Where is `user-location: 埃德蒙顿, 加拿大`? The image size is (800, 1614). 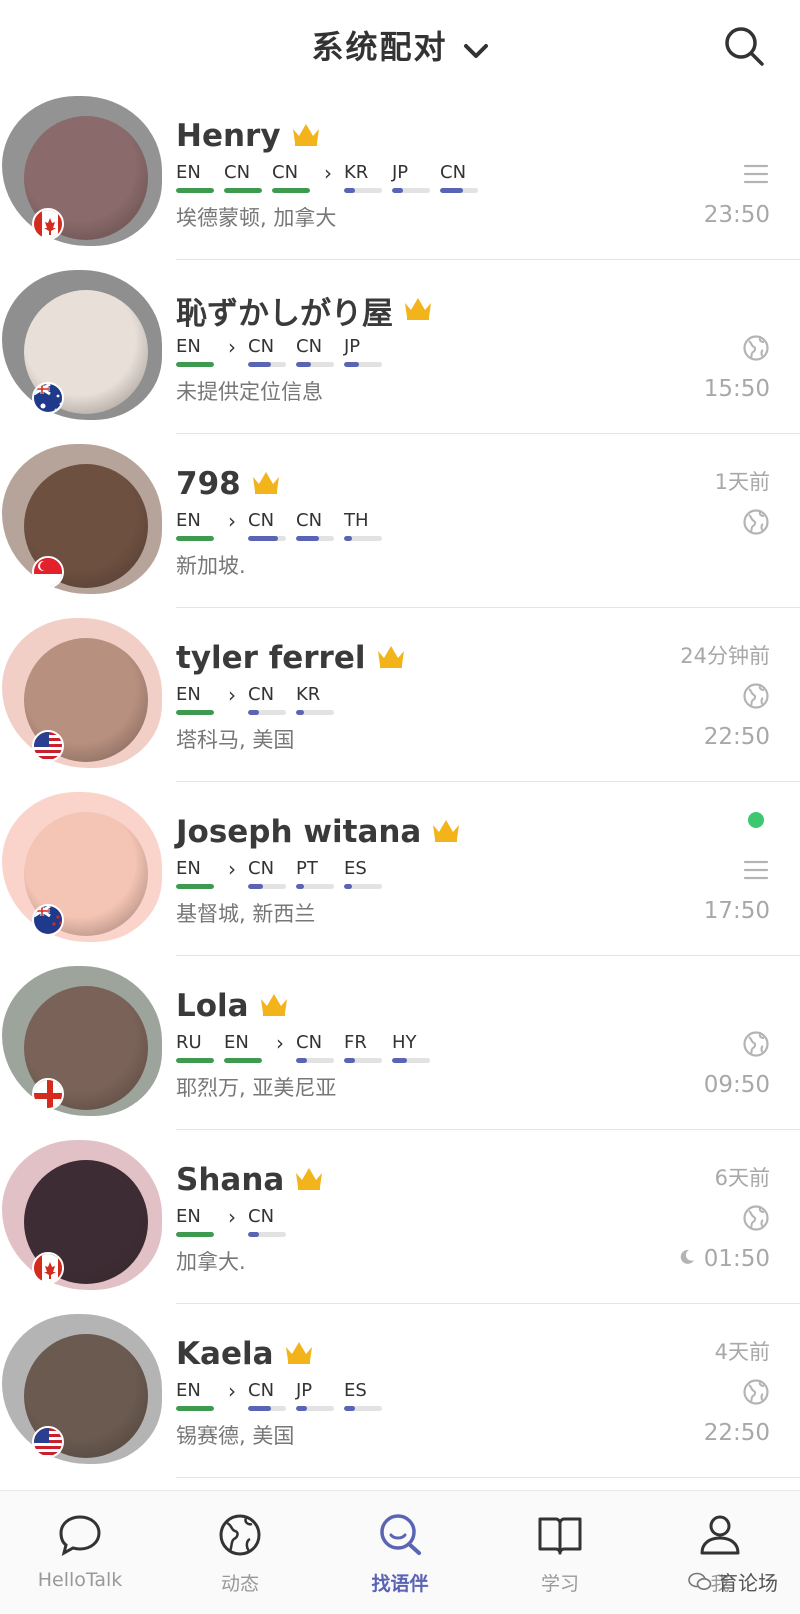 user-location: 埃德蒙顿, 加拿大 is located at coordinates (256, 218).